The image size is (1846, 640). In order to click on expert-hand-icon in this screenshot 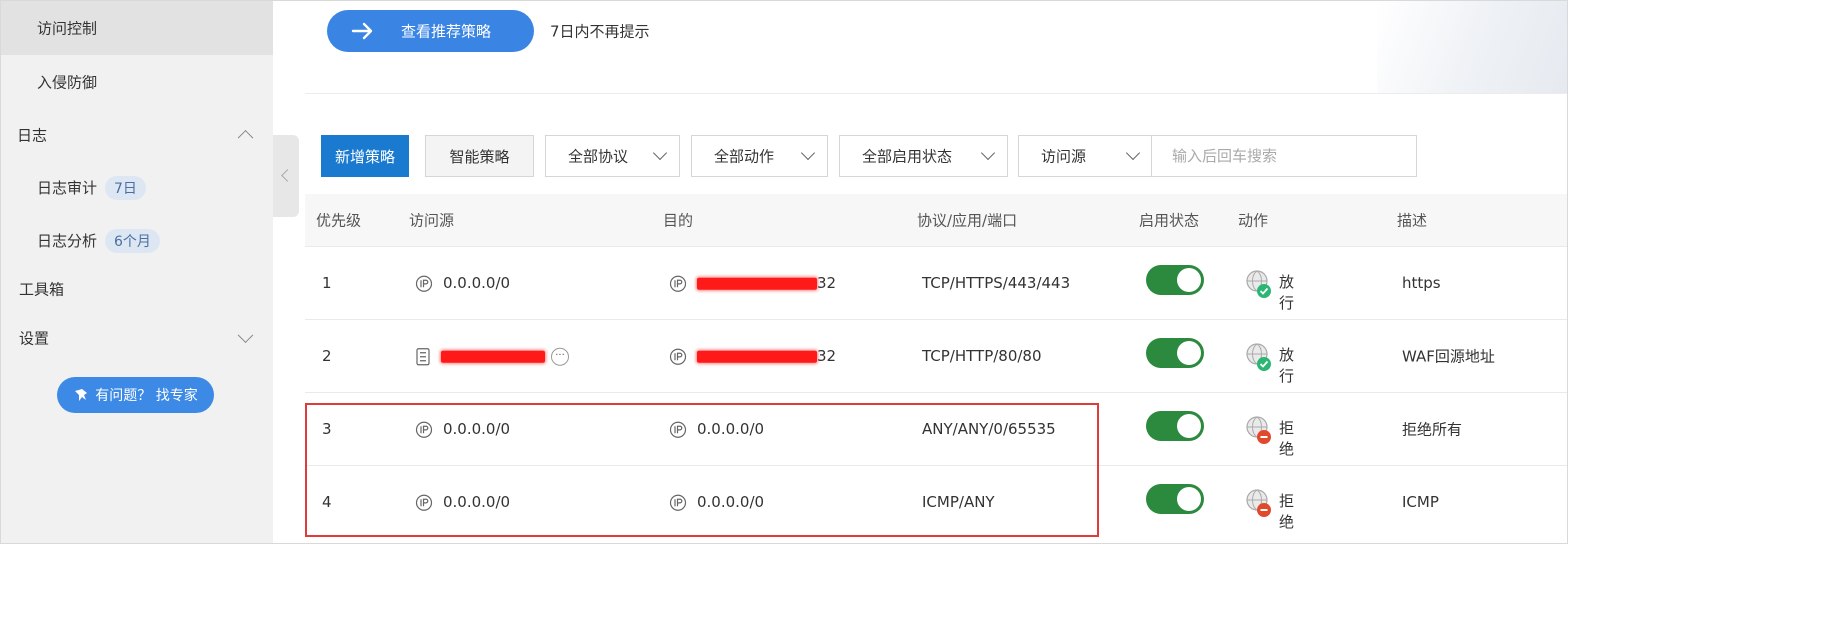, I will do `click(81, 395)`.